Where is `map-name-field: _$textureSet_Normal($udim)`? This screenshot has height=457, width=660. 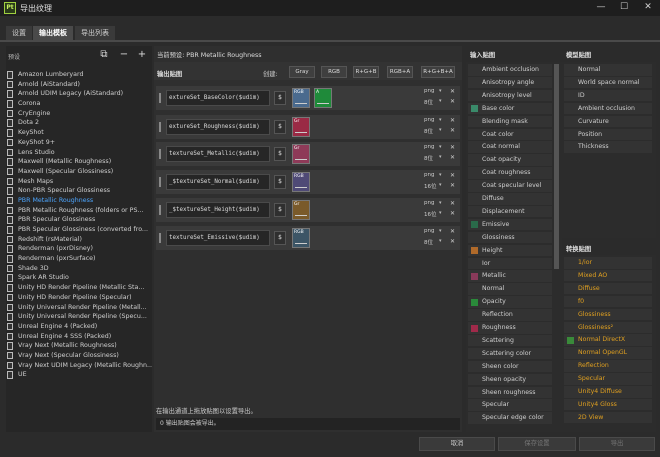 map-name-field: _$textureSet_Normal($udim) is located at coordinates (218, 182).